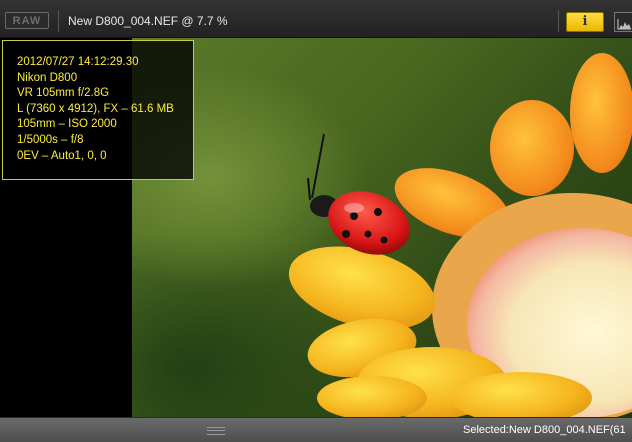  I want to click on histogram-icon, so click(624, 24).